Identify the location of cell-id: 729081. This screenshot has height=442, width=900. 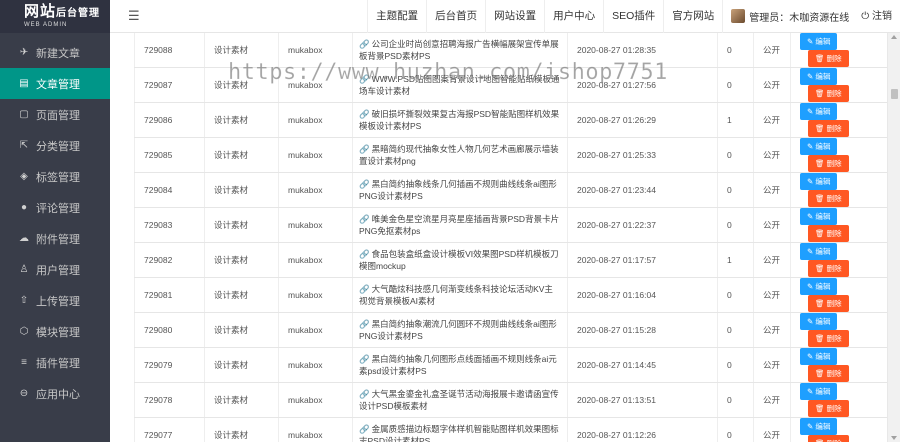
(169, 295).